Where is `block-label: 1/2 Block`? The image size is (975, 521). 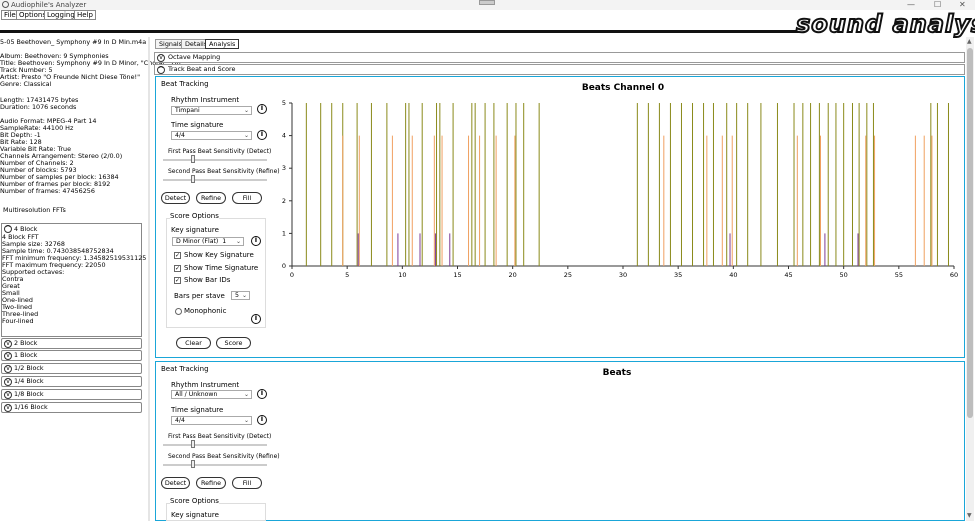 block-label: 1/2 Block is located at coordinates (29, 368).